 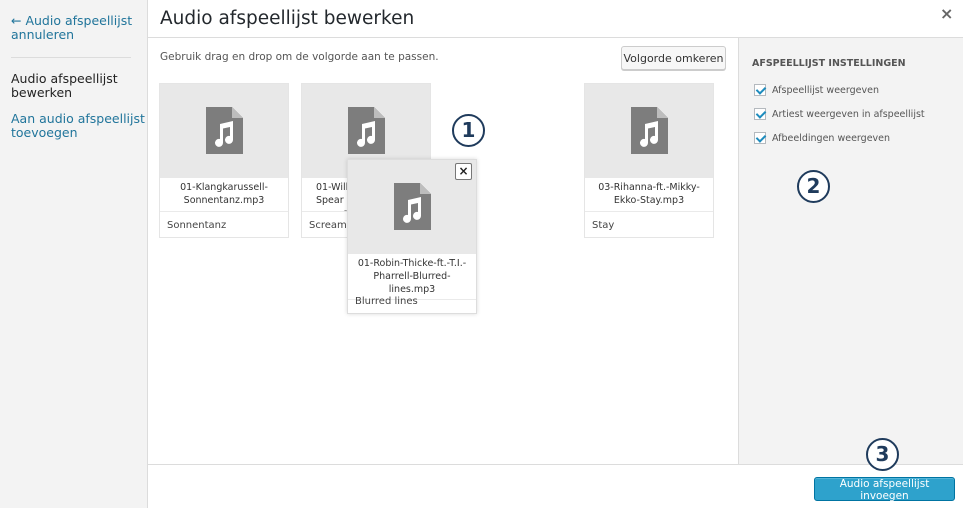 I want to click on menu-item-edit-playlist: Audio afspeellijst bewerken, so click(x=64, y=86).